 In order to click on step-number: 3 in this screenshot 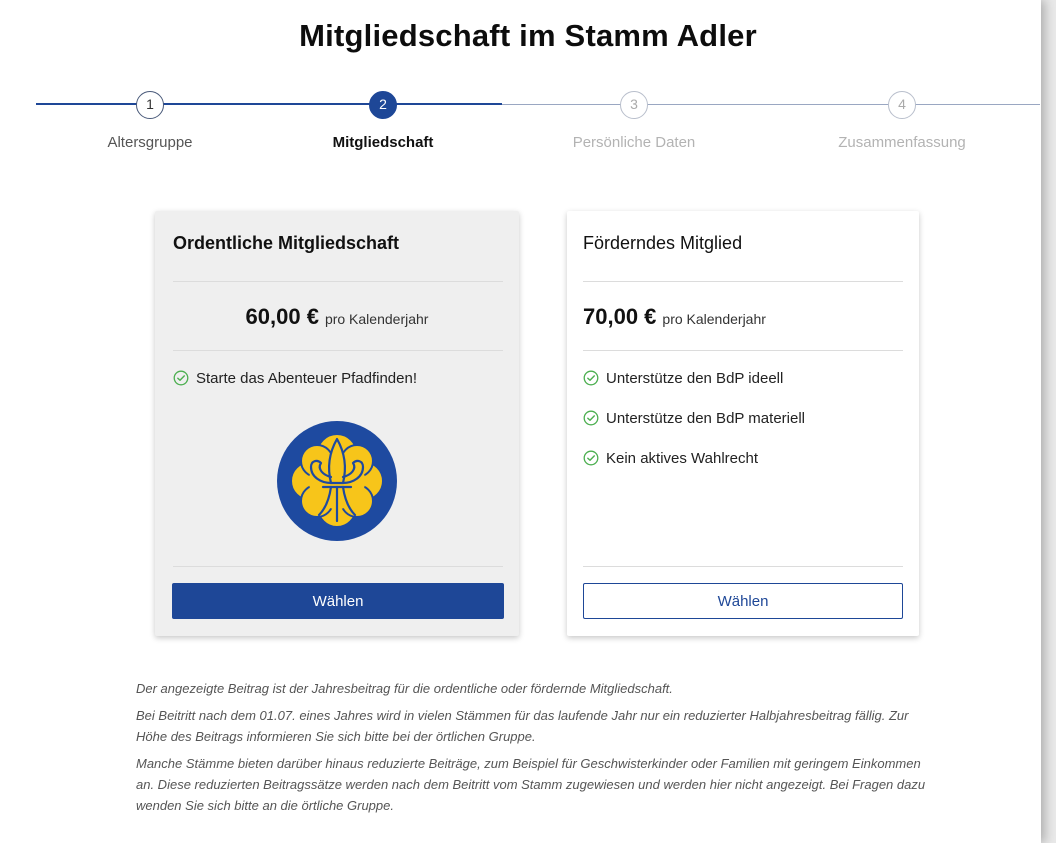, I will do `click(634, 105)`.